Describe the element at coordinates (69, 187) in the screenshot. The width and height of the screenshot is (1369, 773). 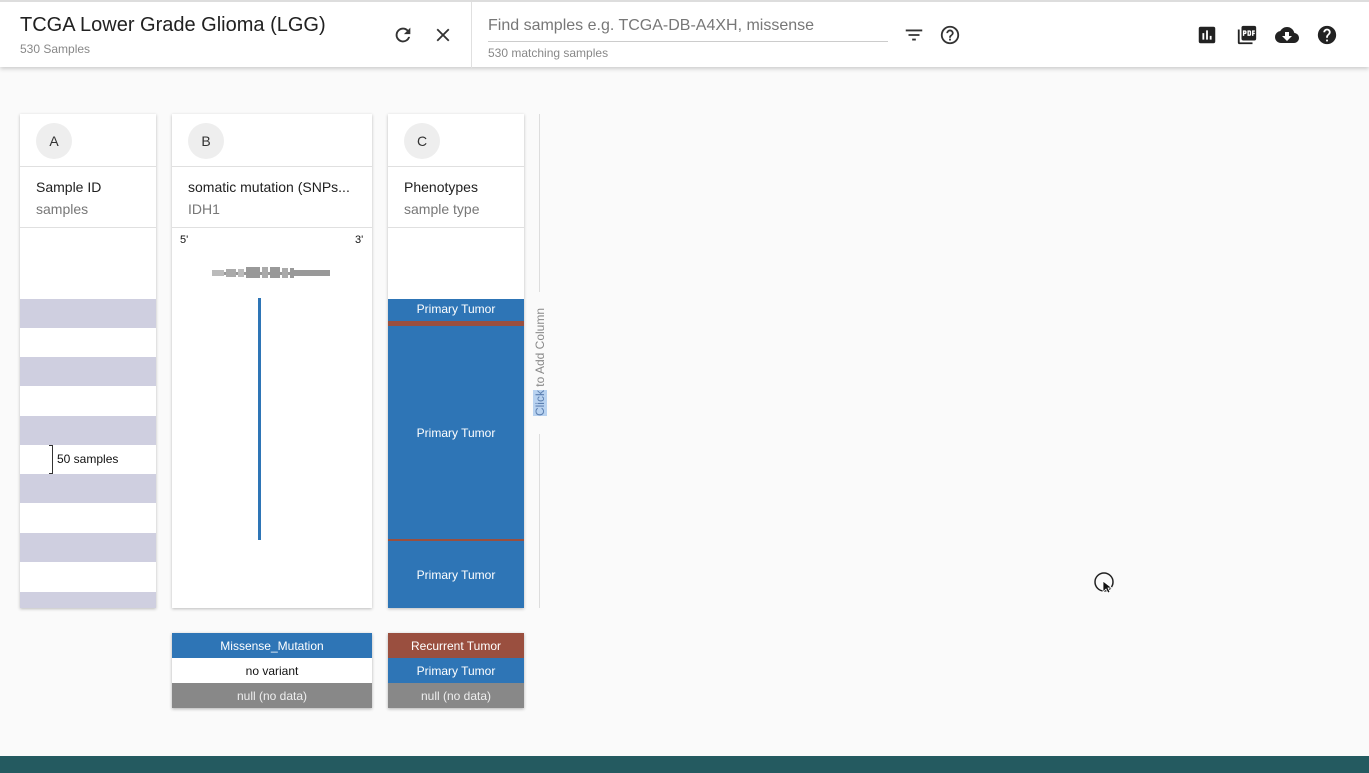
I see `field-label: Sample ID` at that location.